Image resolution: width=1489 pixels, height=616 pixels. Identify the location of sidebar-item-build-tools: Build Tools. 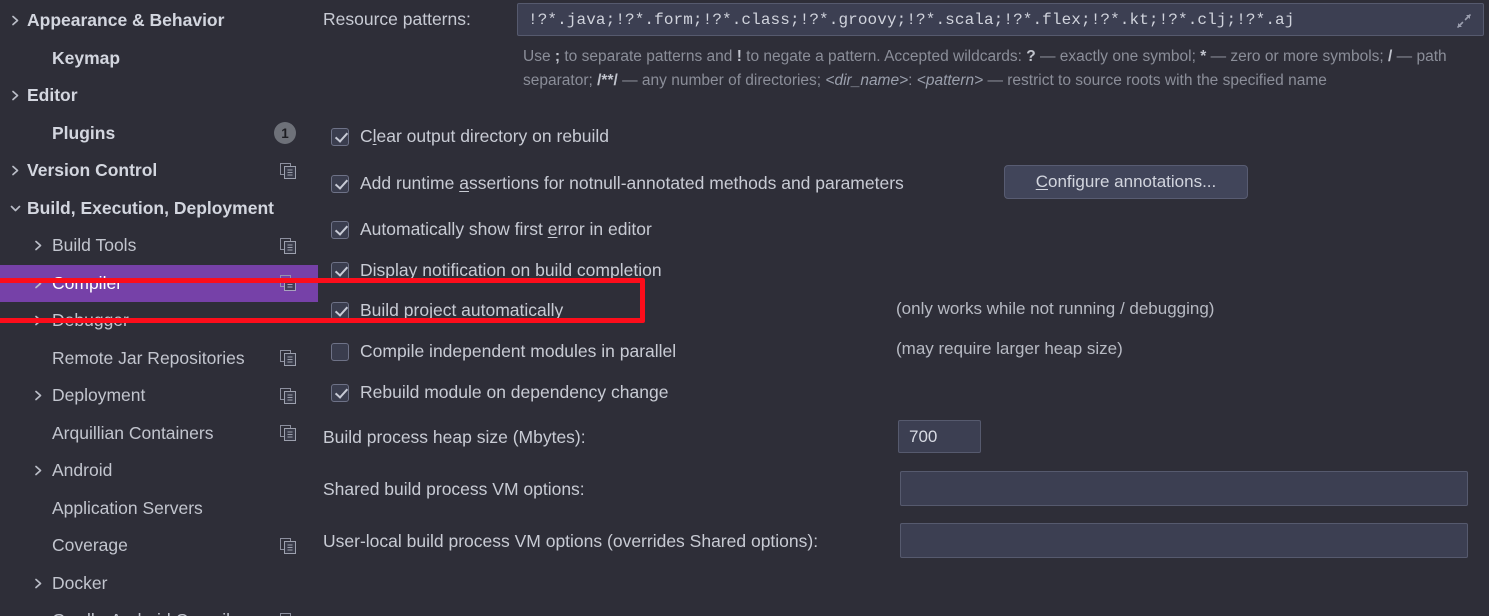
(159, 246).